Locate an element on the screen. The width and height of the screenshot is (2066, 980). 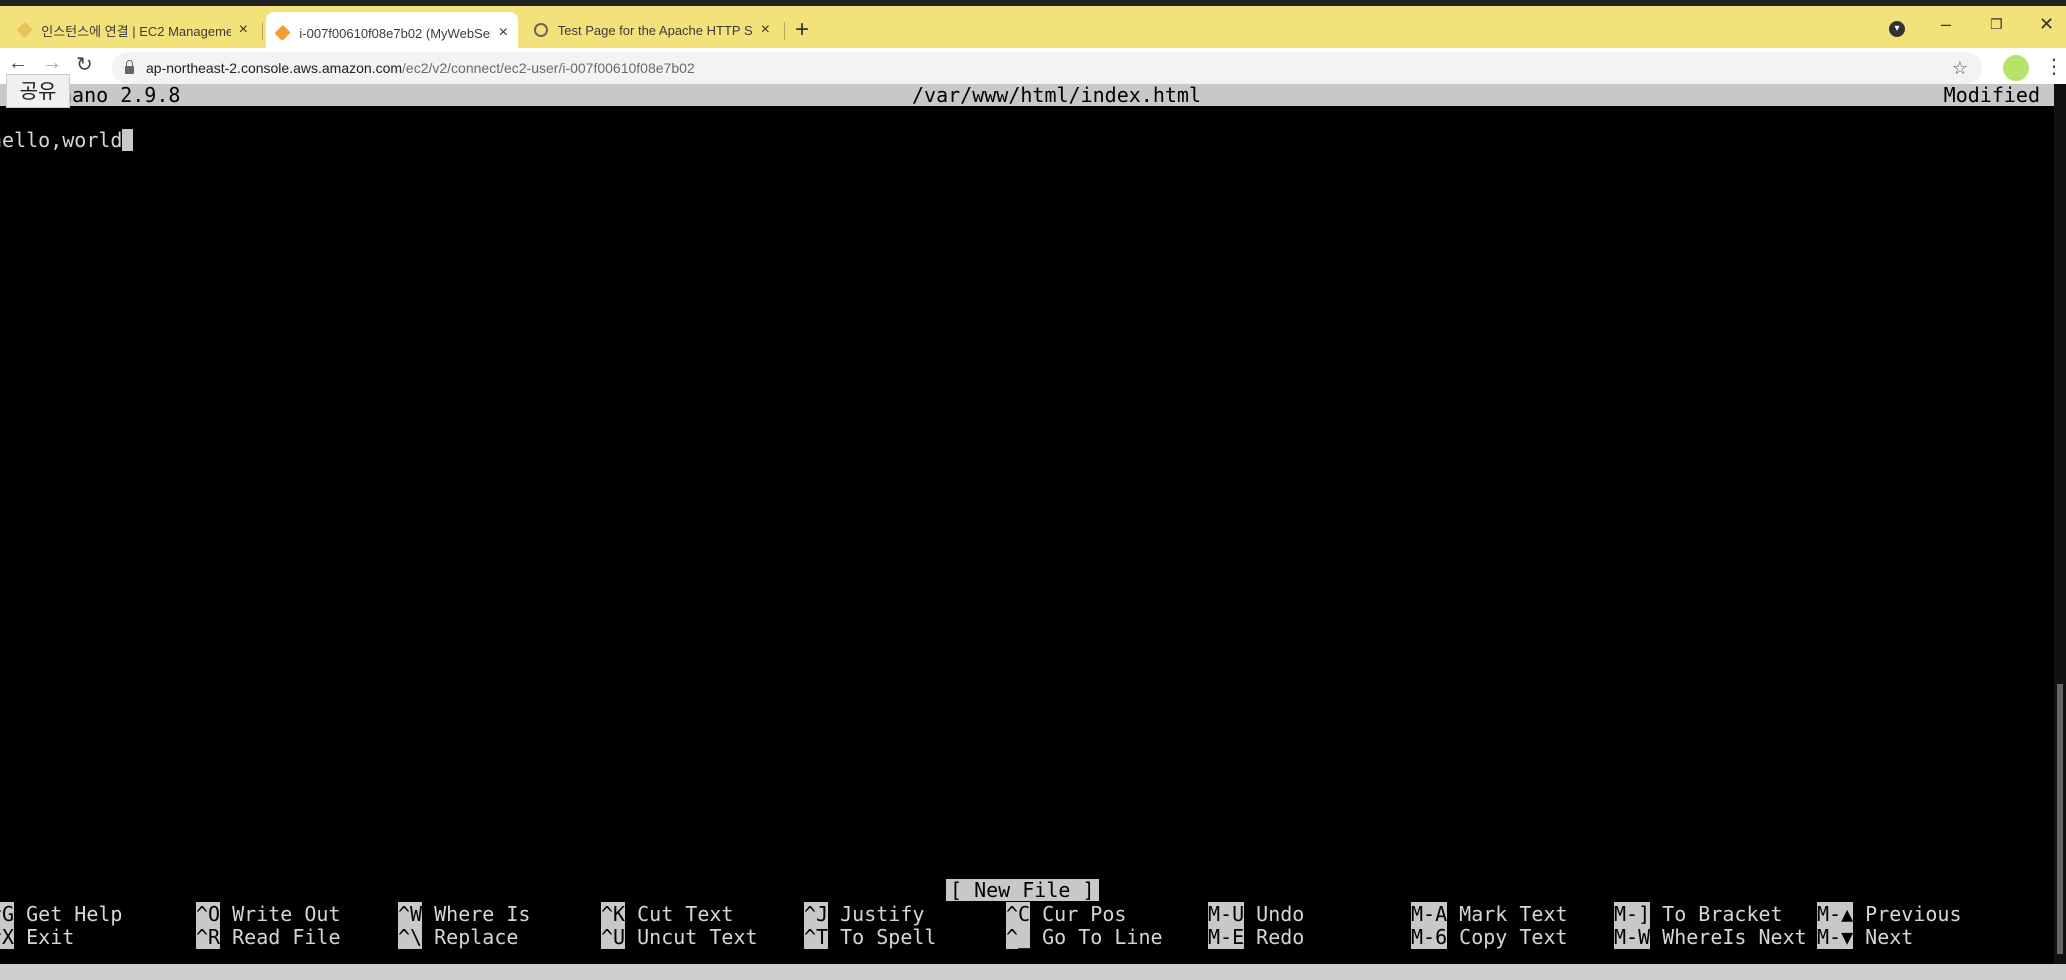
url-host: ap-northeast-2.console.aws.amazon.com is located at coordinates (274, 68).